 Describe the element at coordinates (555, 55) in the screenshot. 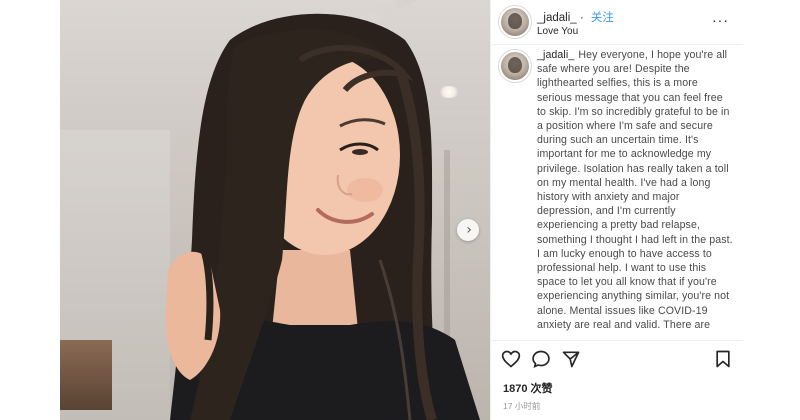

I see `caption-username: _jadali_` at that location.